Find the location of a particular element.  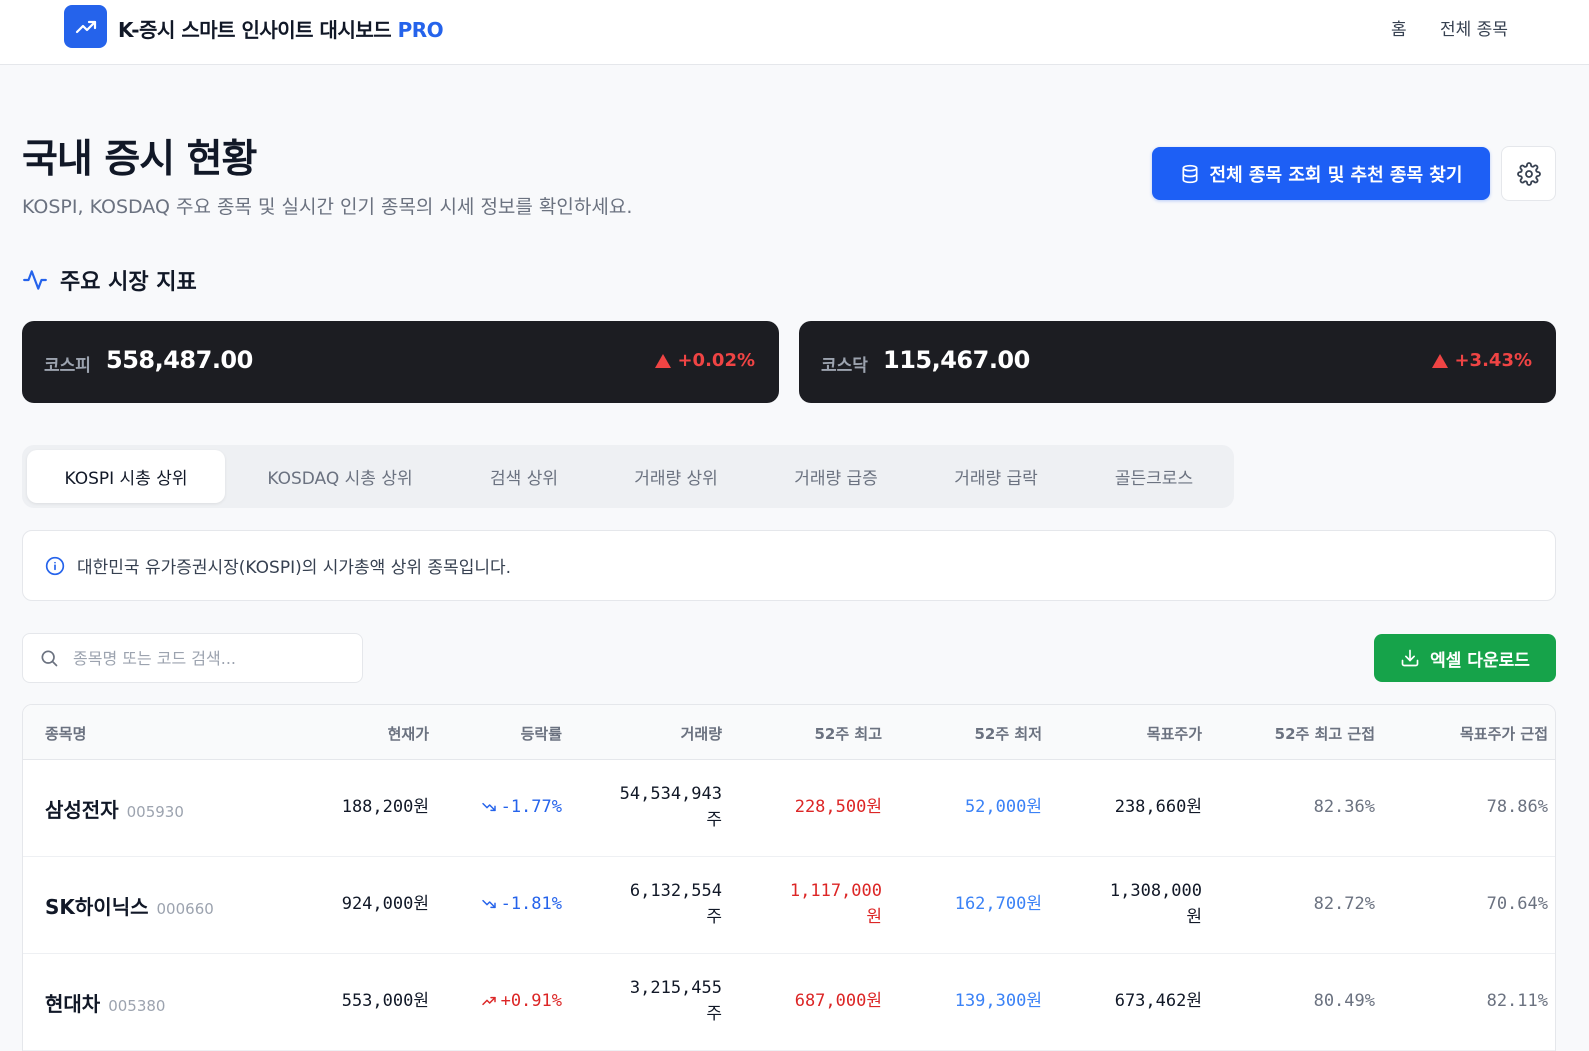

index-change: +3.43% is located at coordinates (1482, 360).